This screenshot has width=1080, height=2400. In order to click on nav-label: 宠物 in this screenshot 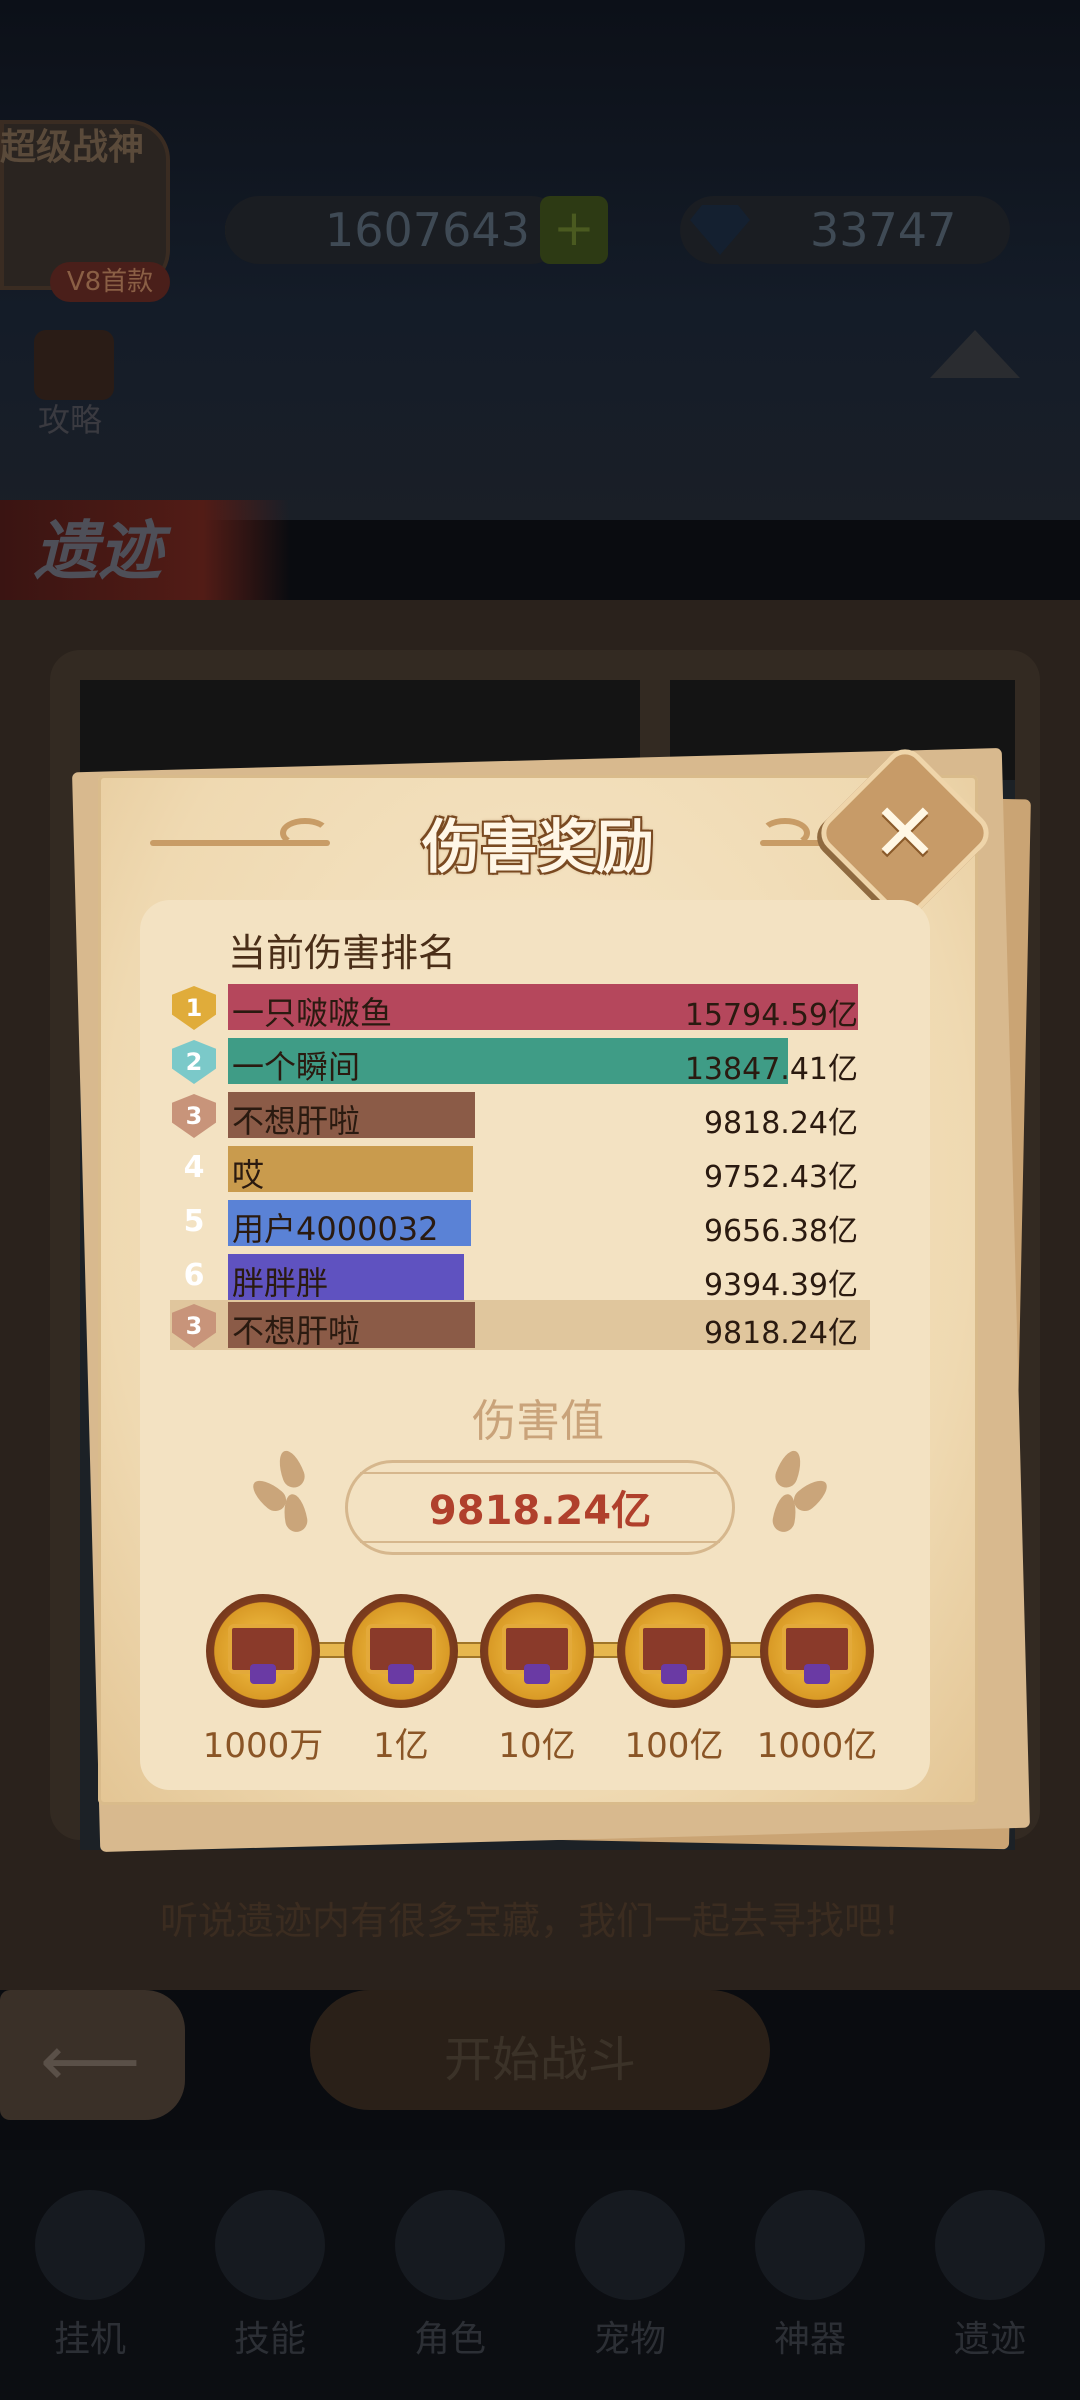, I will do `click(629, 2339)`.